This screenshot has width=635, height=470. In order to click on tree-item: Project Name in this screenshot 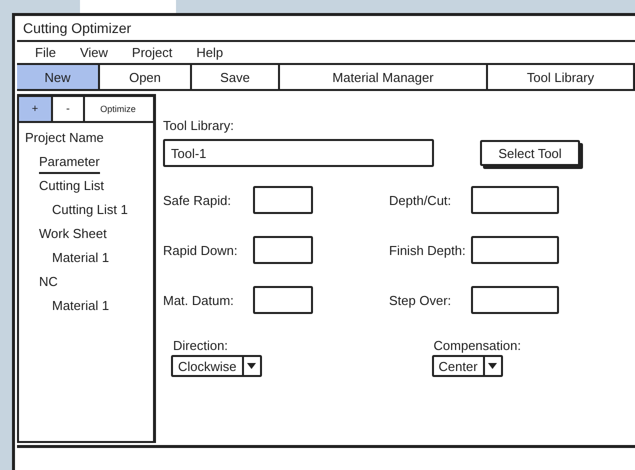, I will do `click(64, 138)`.